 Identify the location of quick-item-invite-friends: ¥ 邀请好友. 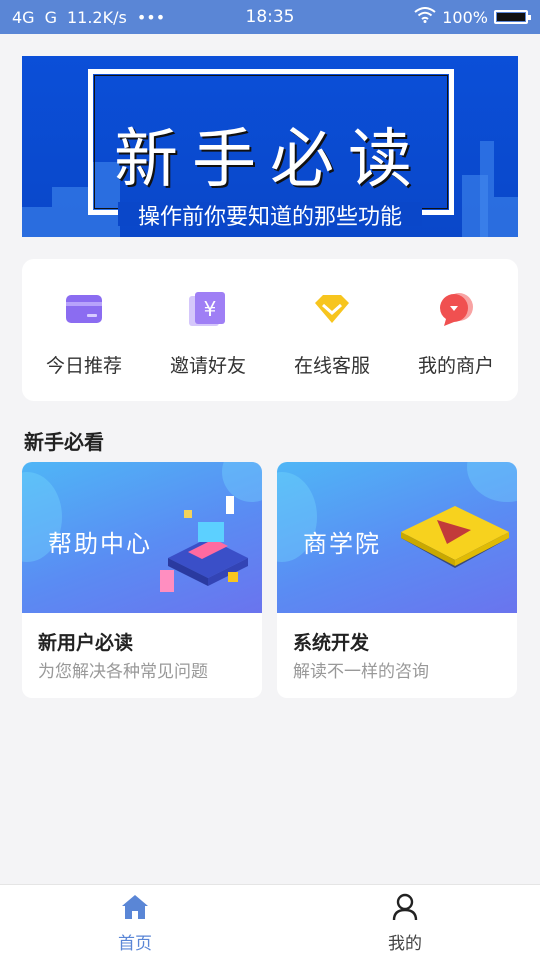
(208, 330).